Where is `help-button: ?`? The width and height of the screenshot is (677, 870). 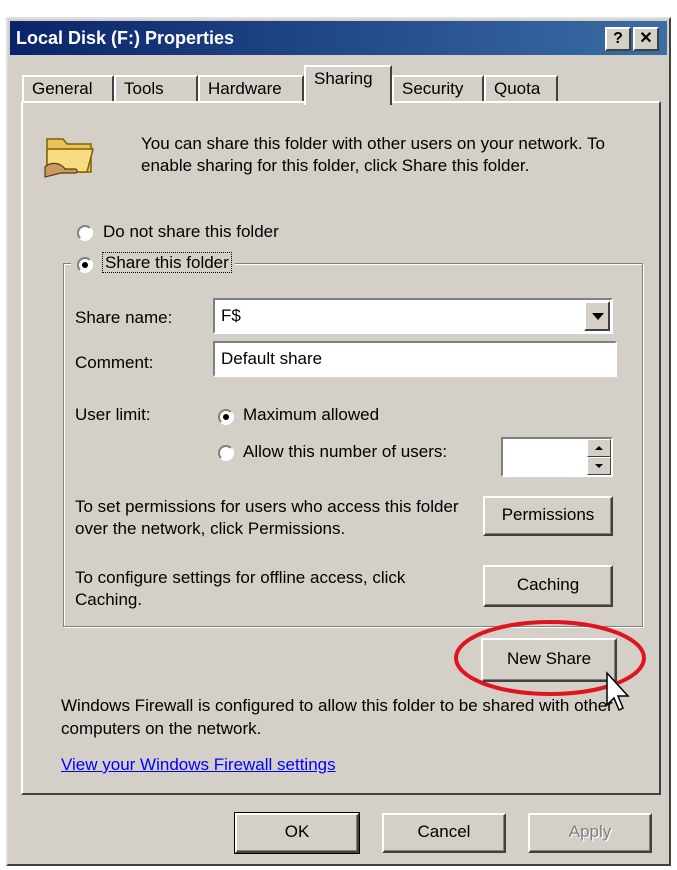
help-button: ? is located at coordinates (618, 39).